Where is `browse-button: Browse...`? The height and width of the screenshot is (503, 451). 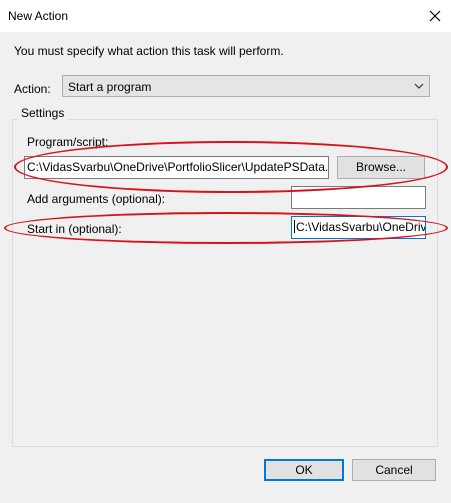
browse-button: Browse... is located at coordinates (381, 167).